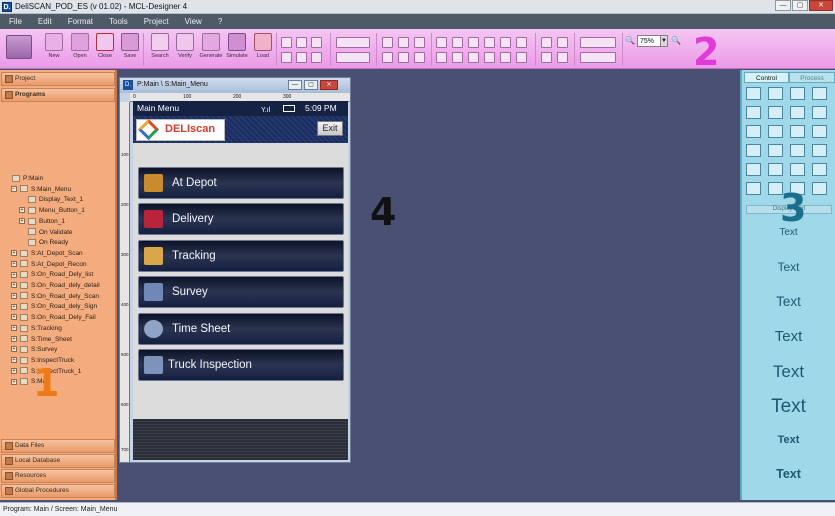  I want to click on panel-icon, so click(753, 93).